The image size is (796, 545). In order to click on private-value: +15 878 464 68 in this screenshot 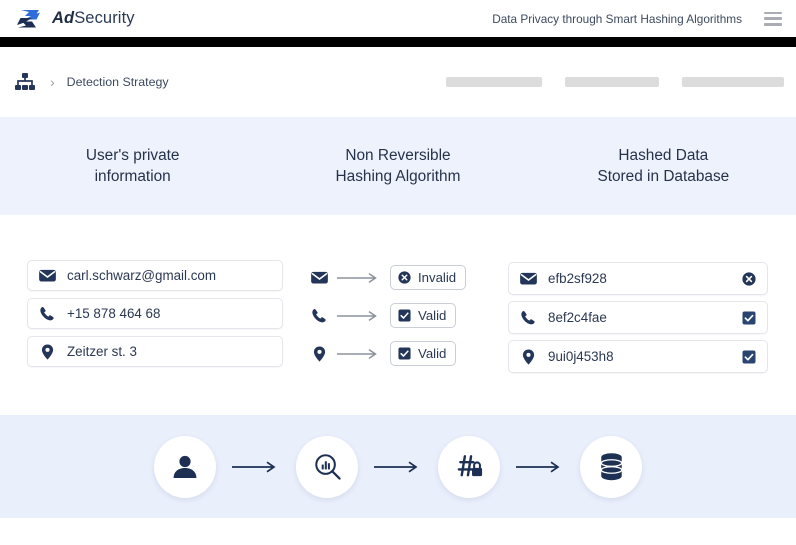, I will do `click(114, 313)`.